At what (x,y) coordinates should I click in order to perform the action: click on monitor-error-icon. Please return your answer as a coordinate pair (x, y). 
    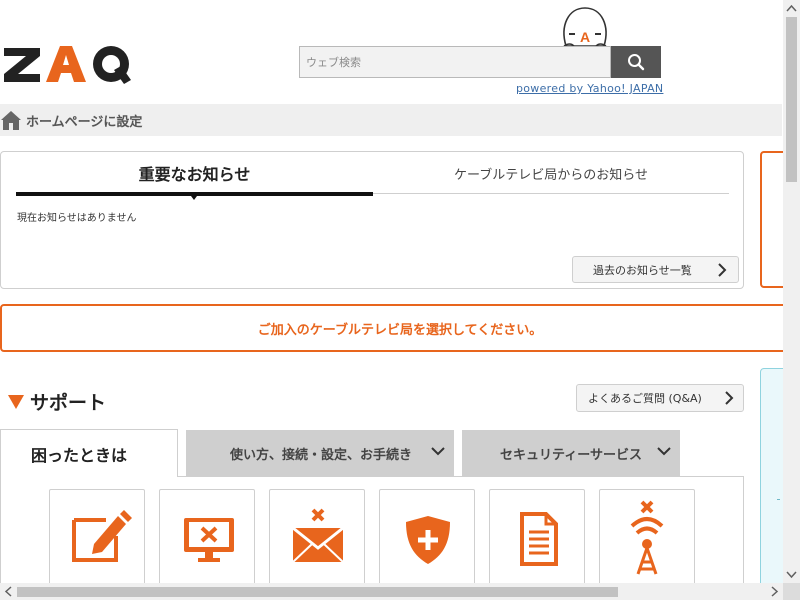
    Looking at the image, I should click on (209, 540).